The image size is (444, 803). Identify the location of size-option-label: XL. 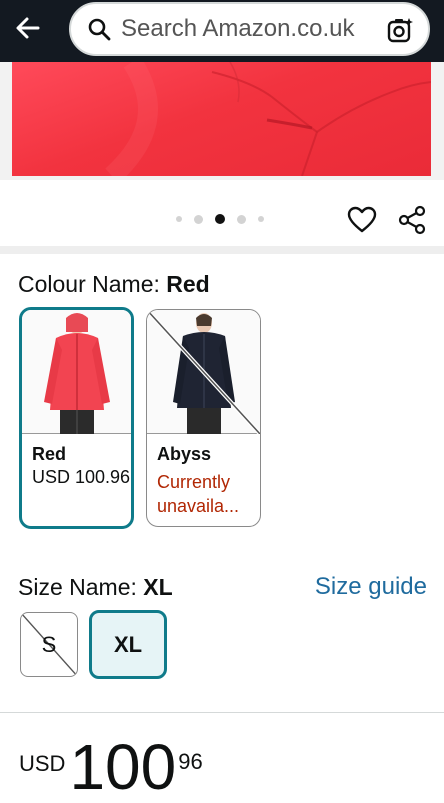
(128, 644).